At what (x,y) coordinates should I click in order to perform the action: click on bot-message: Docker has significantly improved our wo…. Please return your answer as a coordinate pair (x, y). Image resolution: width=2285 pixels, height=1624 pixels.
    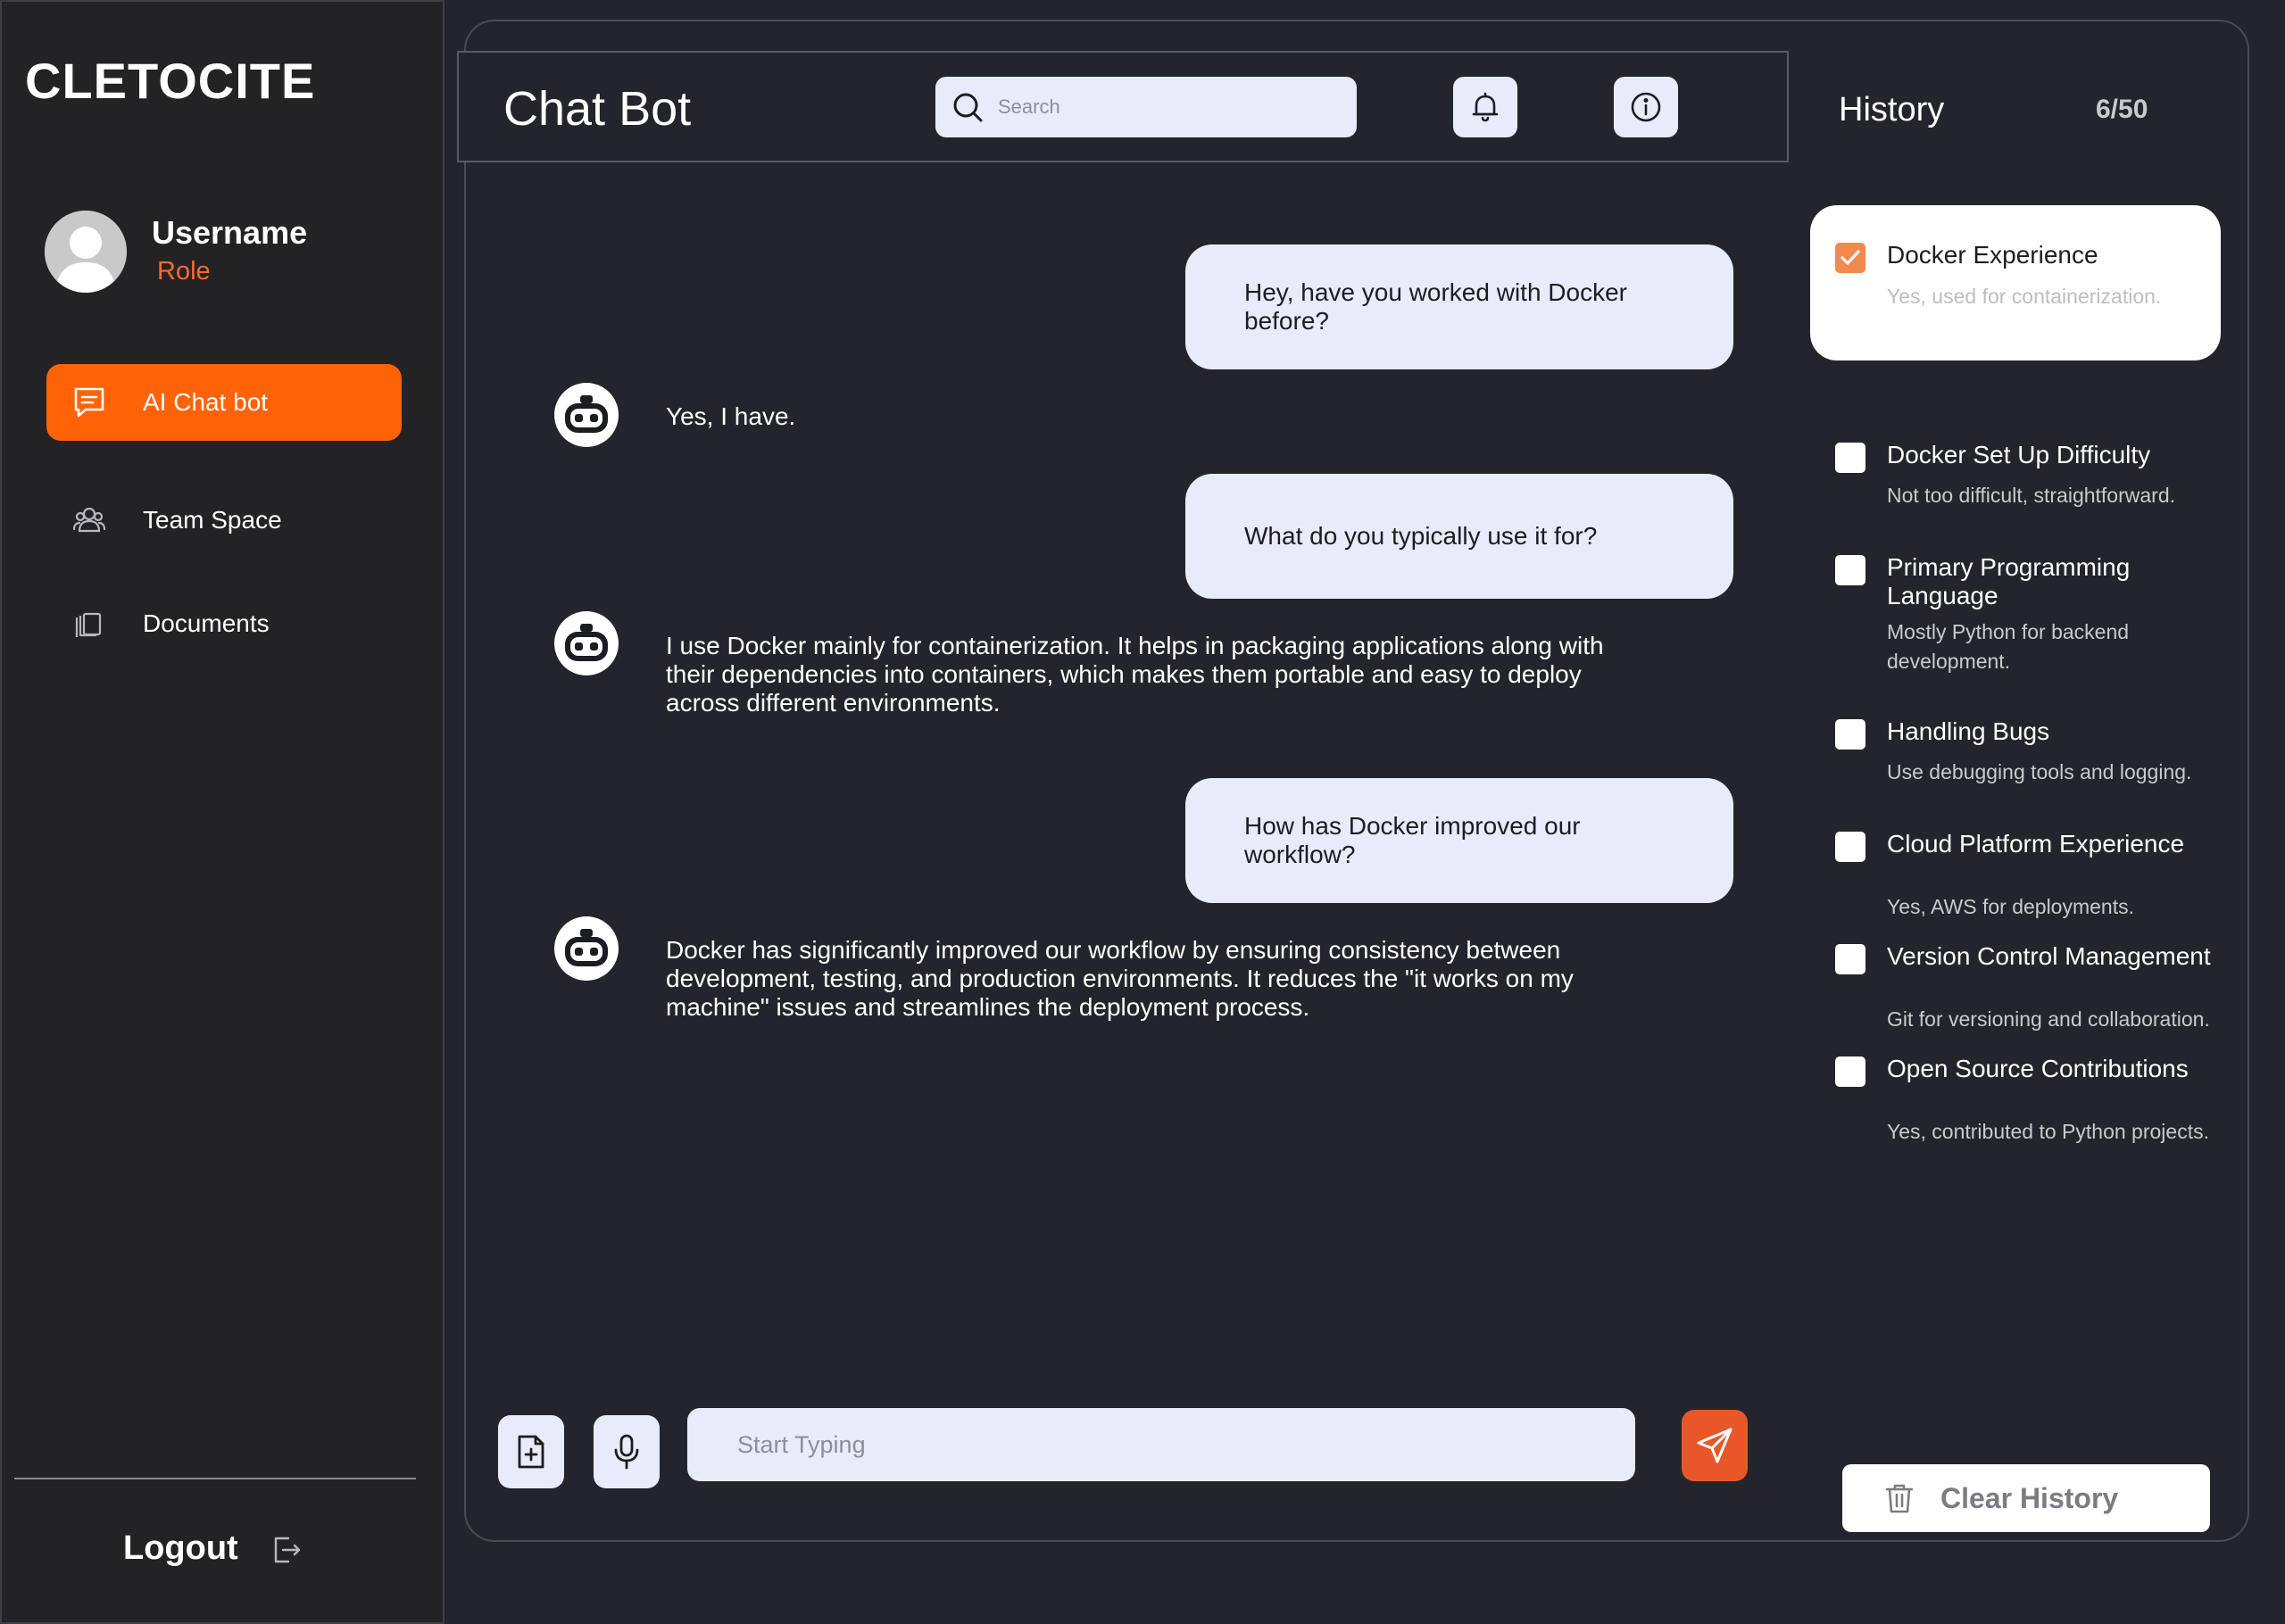
    Looking at the image, I should click on (1120, 978).